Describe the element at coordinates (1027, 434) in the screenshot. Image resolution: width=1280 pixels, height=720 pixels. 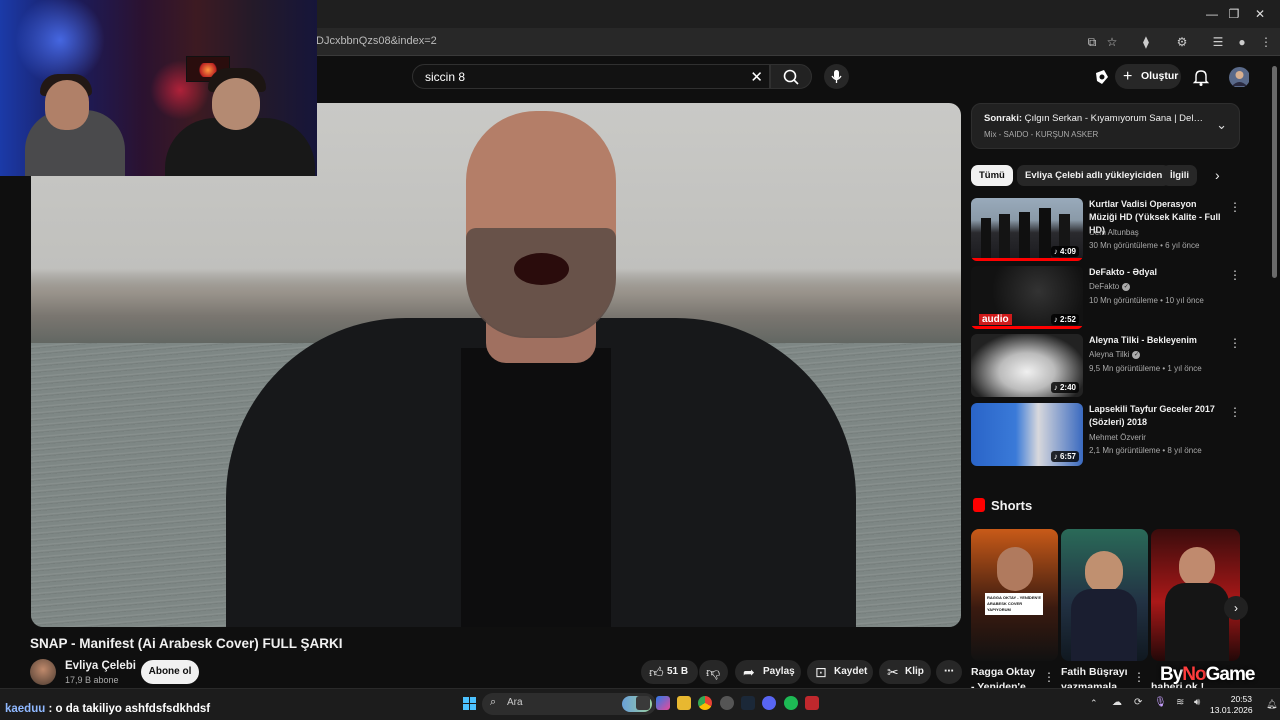
I see `video-thumbnail: ♪ 6:57` at that location.